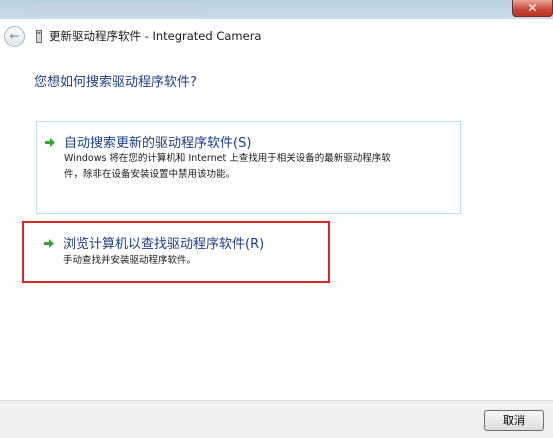  I want to click on option-auto-search-description-line2: 件，除非在设备安装设置中禁用该功能。, so click(150, 174).